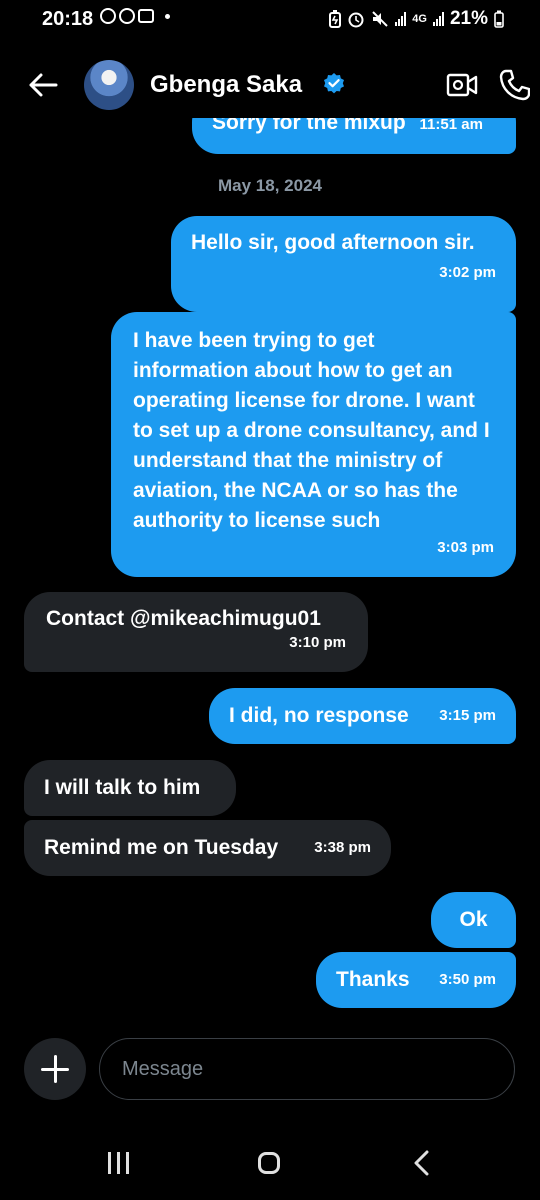  What do you see at coordinates (335, 19) in the screenshot?
I see `battery-saver-icon` at bounding box center [335, 19].